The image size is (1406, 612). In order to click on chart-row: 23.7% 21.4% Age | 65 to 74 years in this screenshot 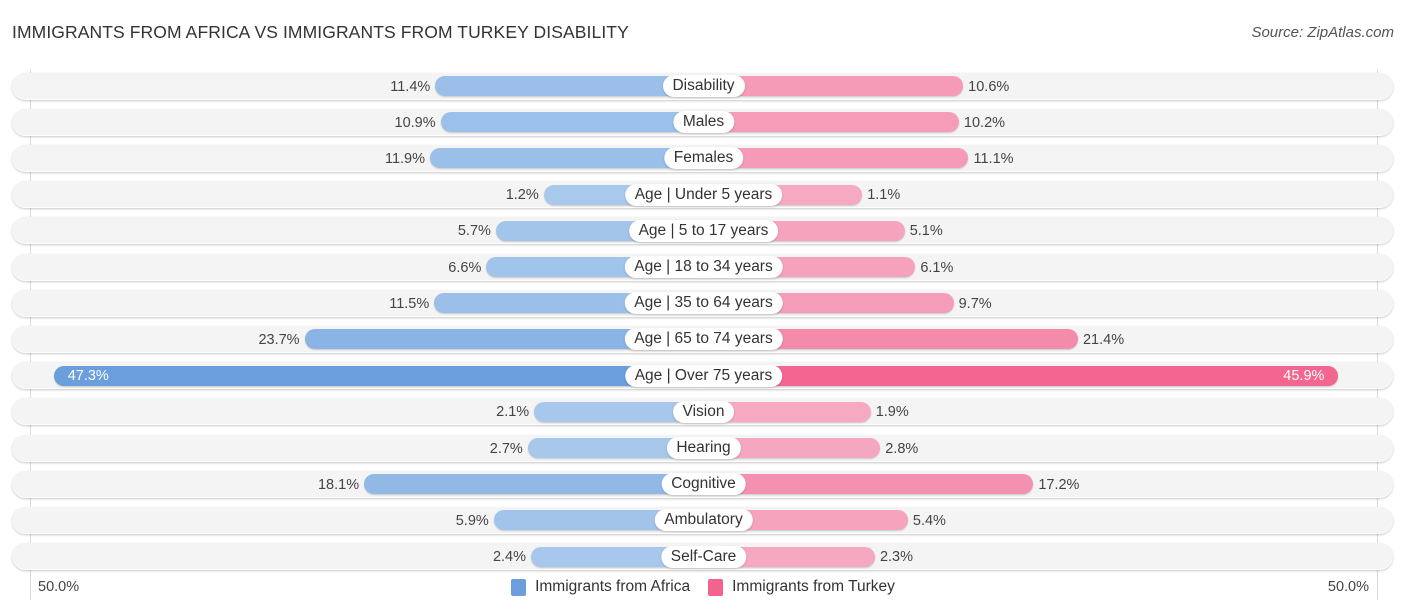, I will do `click(702, 339)`.